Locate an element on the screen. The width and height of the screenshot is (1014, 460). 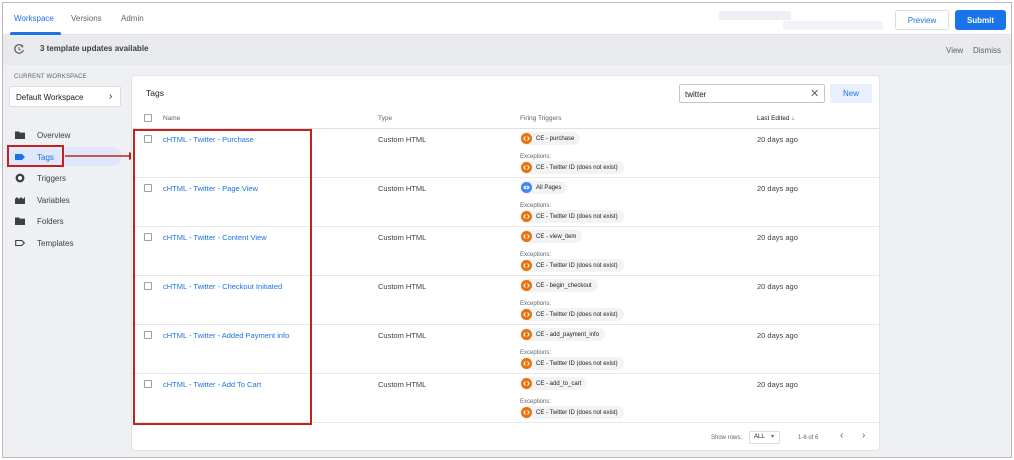
search-field: ✕ is located at coordinates (752, 93).